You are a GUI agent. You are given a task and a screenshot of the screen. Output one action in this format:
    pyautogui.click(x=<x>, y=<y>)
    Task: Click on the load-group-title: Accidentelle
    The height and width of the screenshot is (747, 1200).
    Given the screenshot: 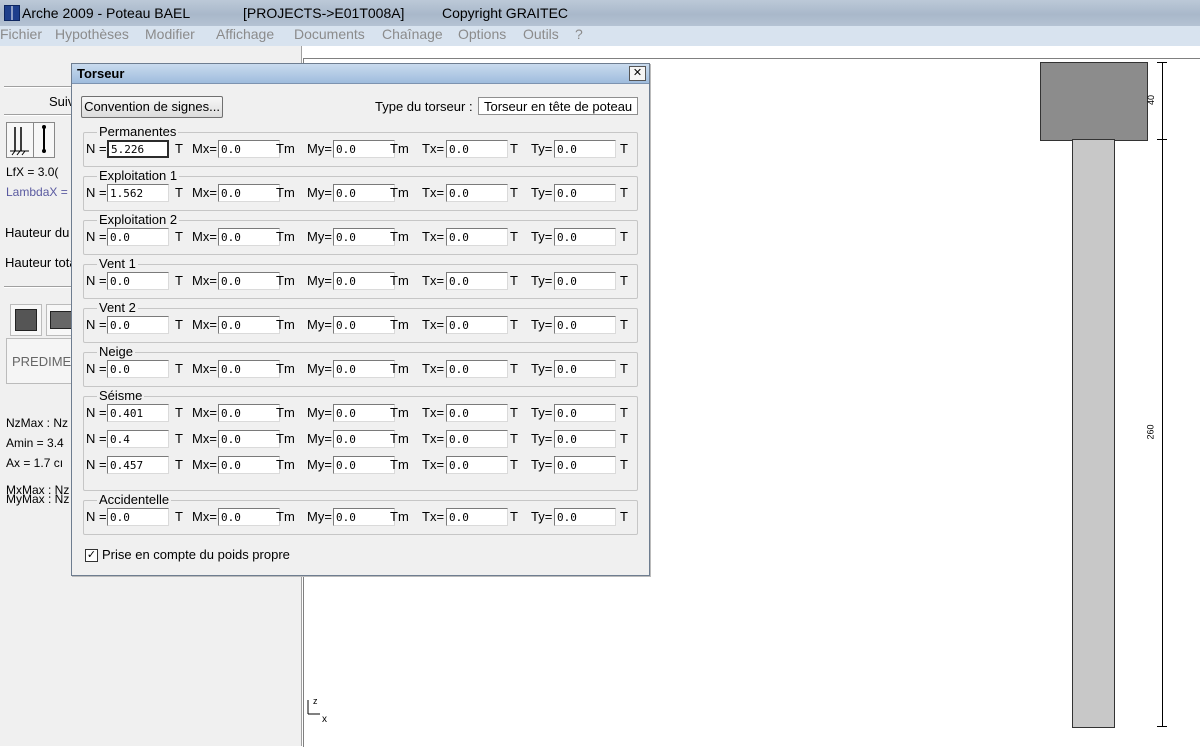 What is the action you would take?
    pyautogui.click(x=134, y=499)
    